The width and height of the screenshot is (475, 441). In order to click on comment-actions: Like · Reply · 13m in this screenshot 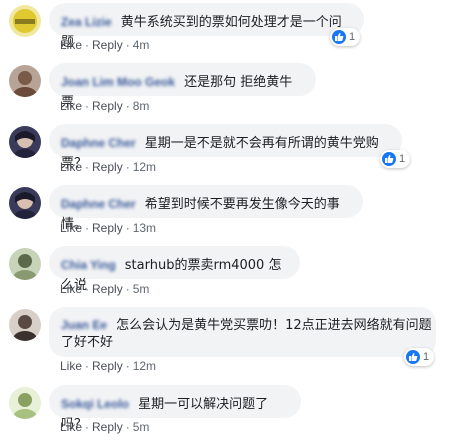, I will do `click(108, 228)`.